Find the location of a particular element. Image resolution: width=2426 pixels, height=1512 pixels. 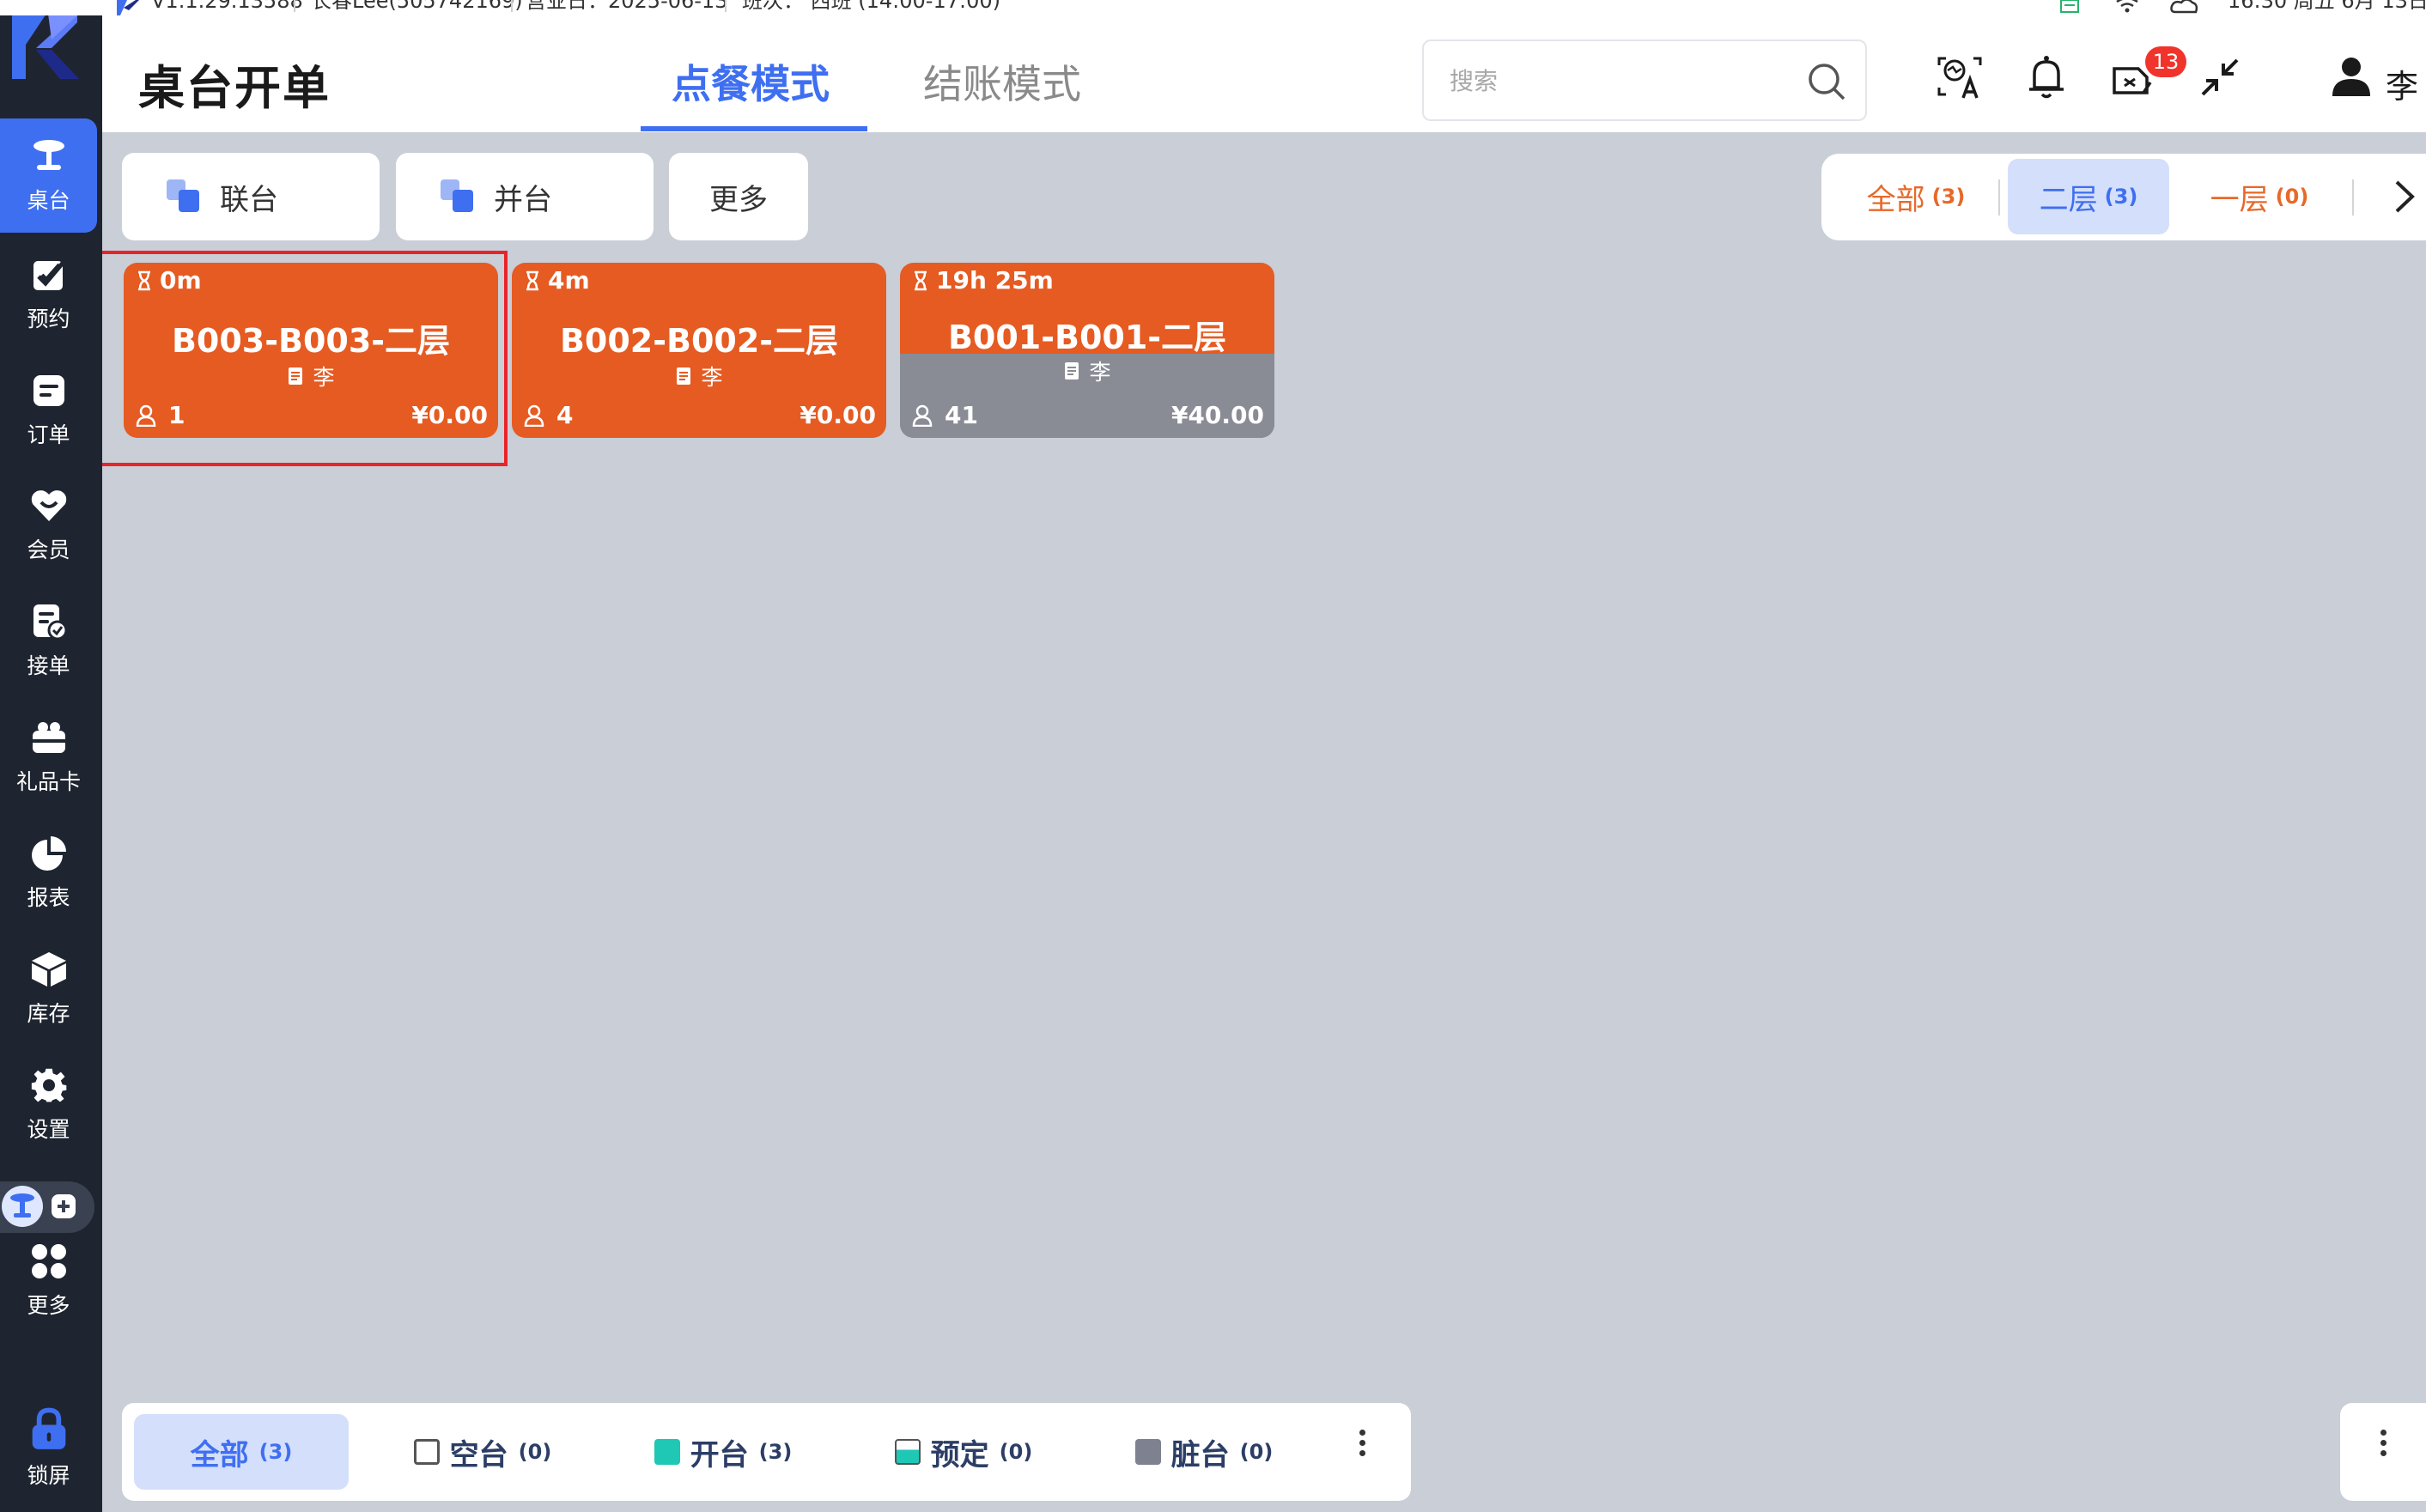

floor-tab-all: 全部 (3) is located at coordinates (1916, 197).